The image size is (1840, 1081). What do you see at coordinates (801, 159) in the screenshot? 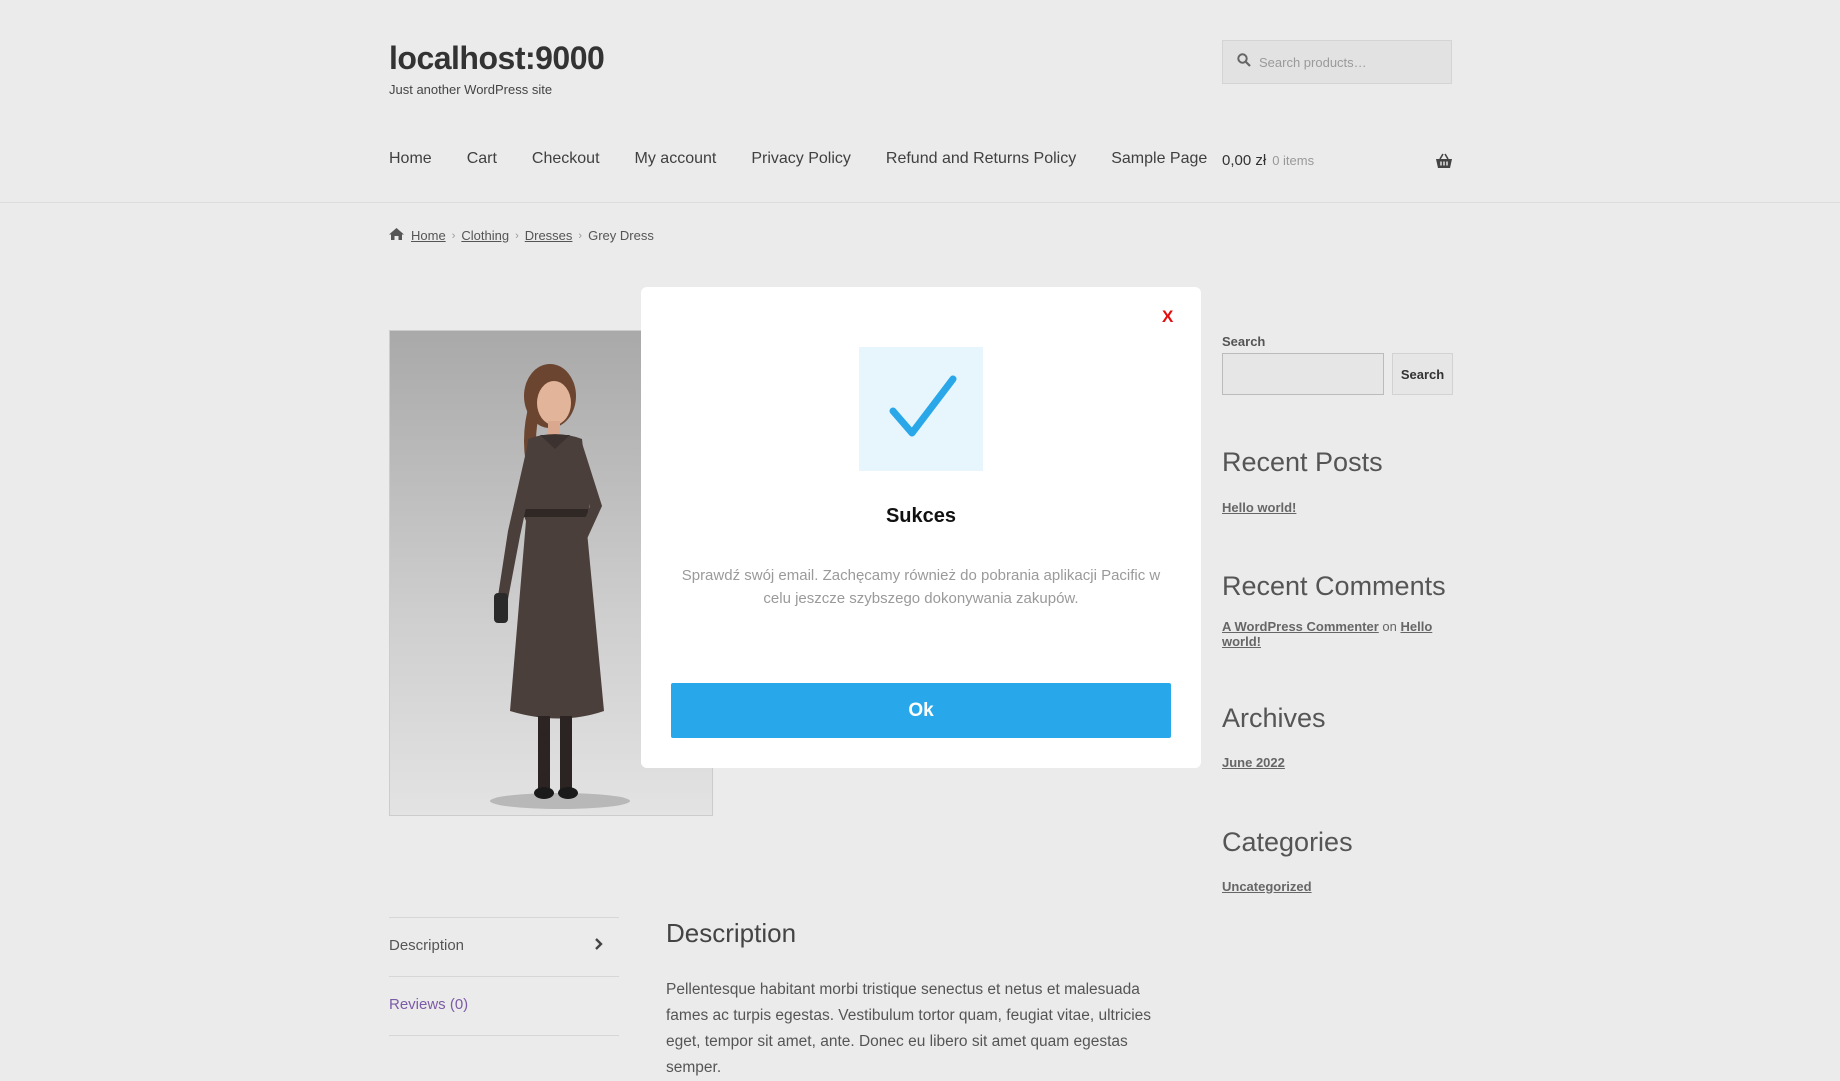
I see `nav-item-privacy-policy: Privacy Policy` at bounding box center [801, 159].